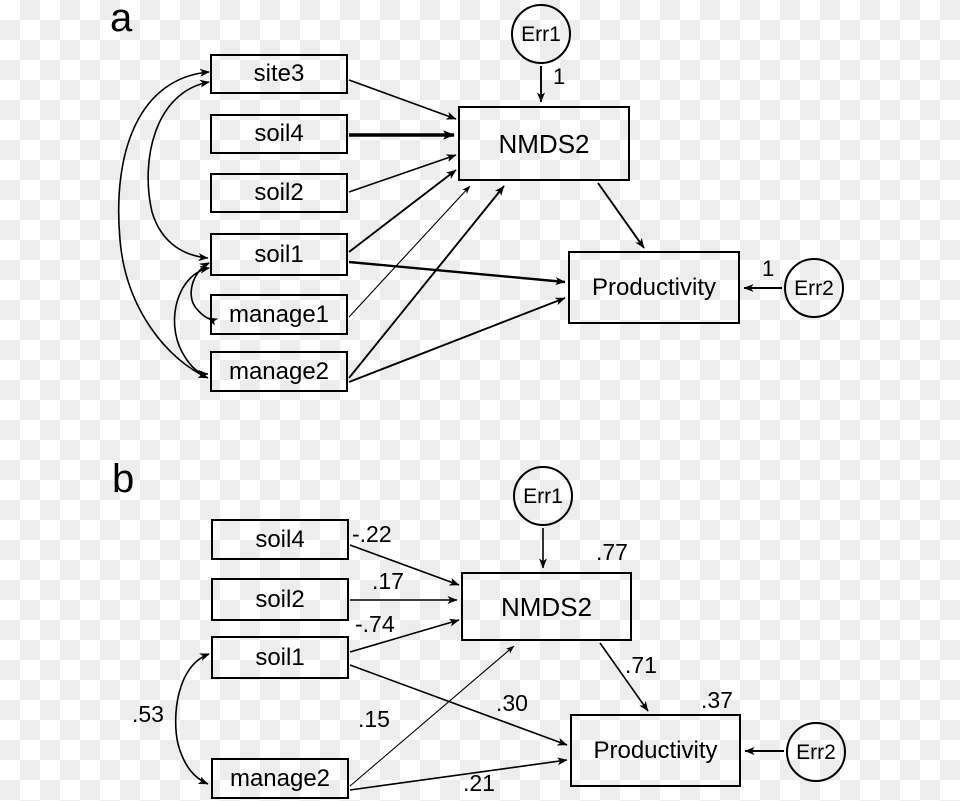  I want to click on node-err2: Err2, so click(814, 288).